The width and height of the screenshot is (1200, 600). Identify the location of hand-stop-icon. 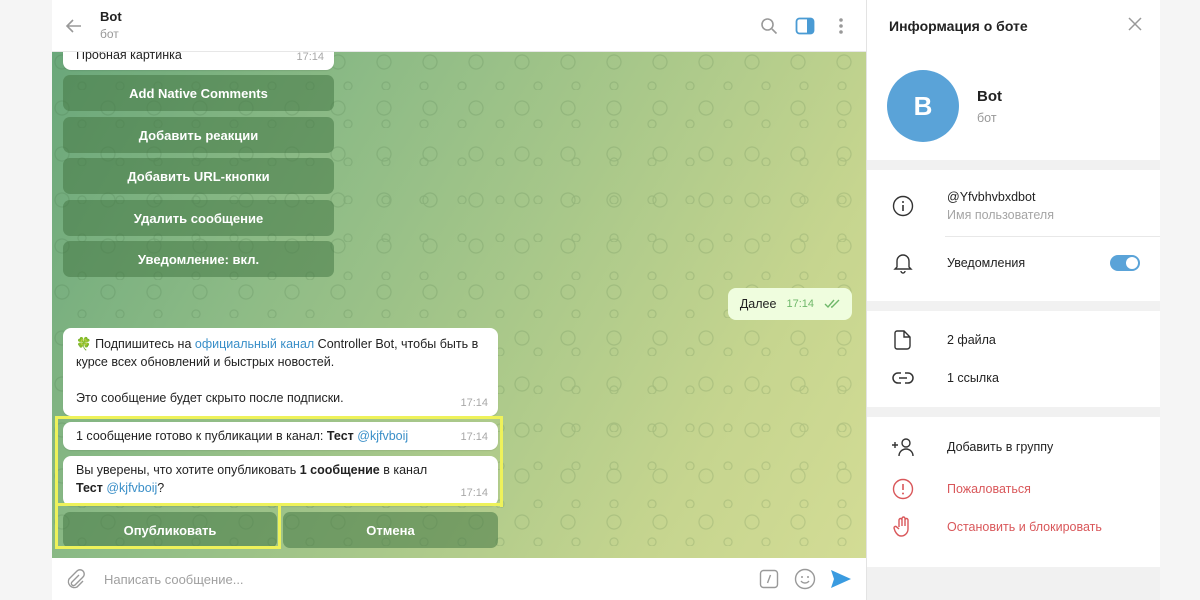
(901, 526).